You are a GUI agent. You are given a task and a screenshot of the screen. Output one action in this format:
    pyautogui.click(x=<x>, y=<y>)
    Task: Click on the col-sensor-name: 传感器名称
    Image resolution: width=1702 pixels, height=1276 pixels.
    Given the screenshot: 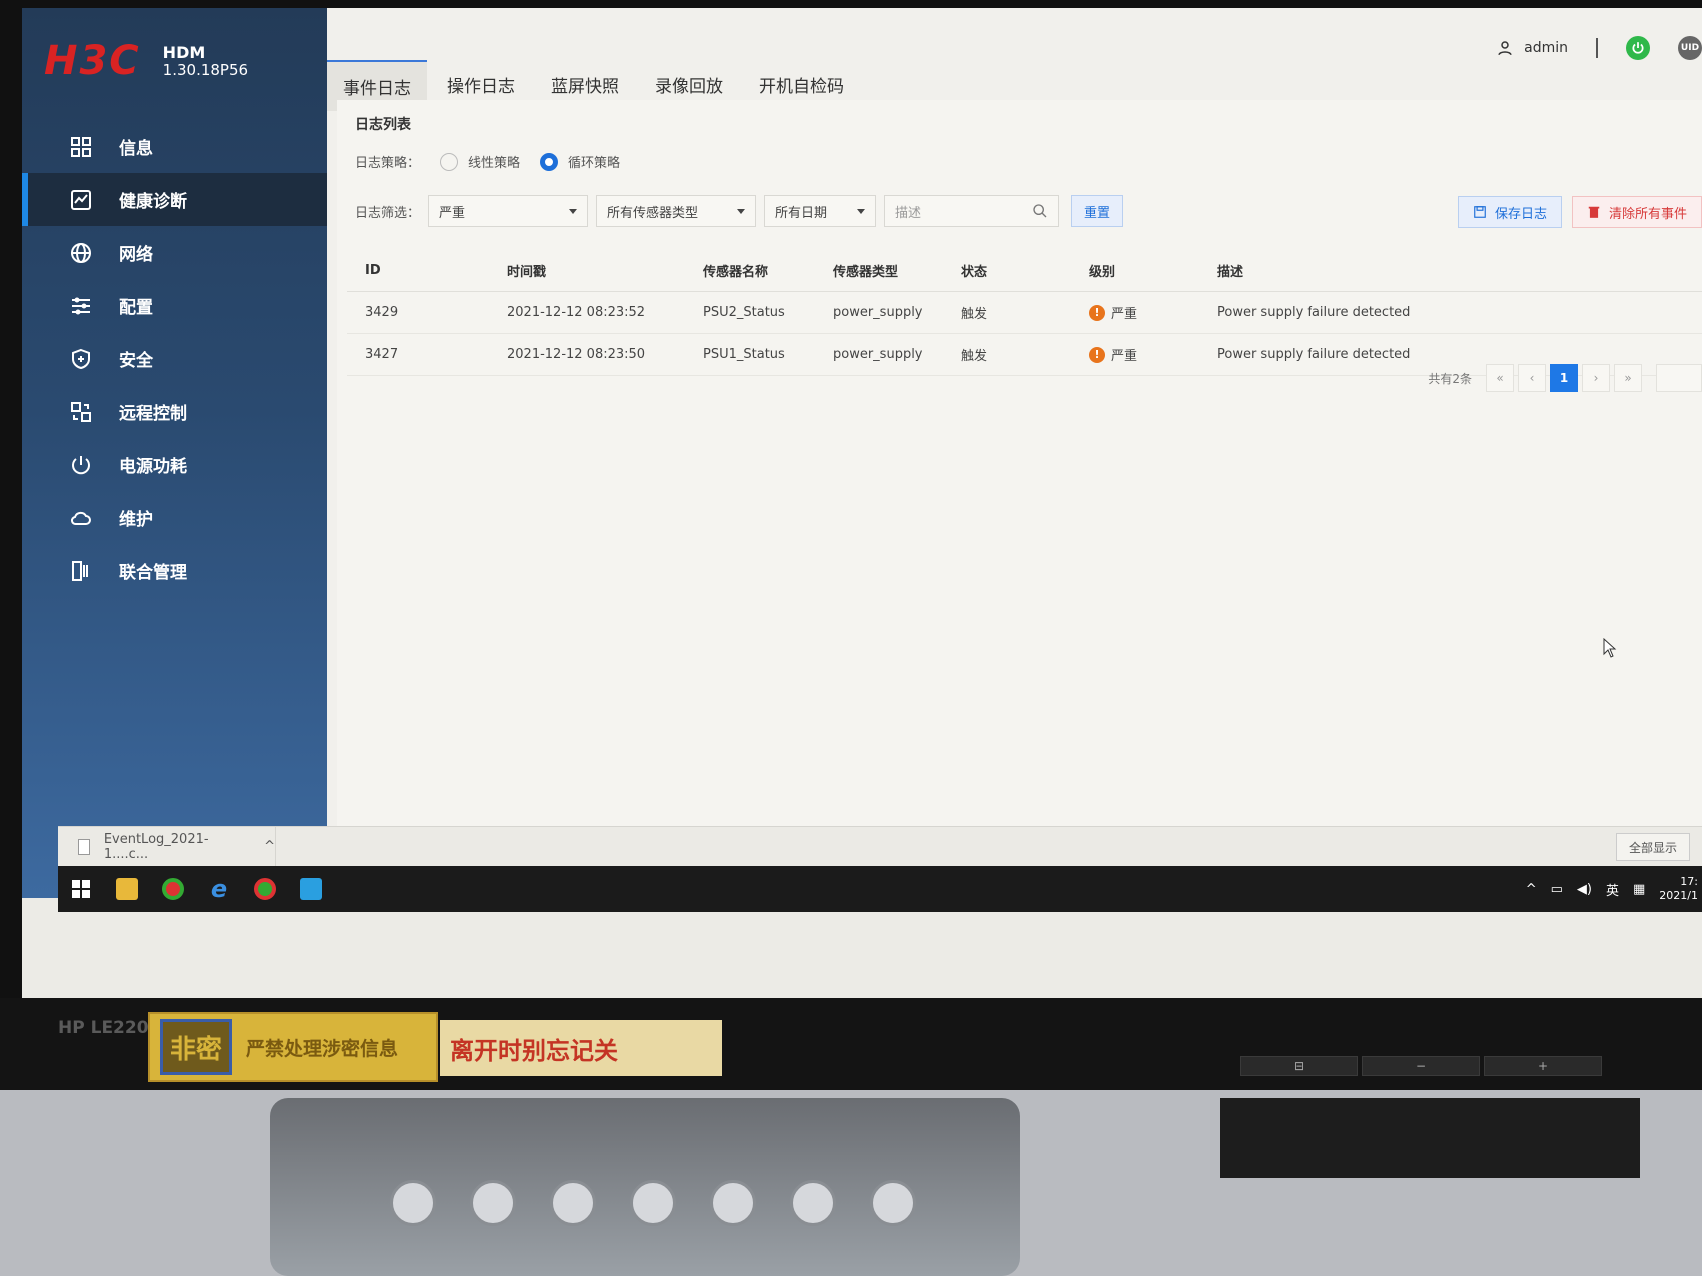 What is the action you would take?
    pyautogui.click(x=768, y=270)
    